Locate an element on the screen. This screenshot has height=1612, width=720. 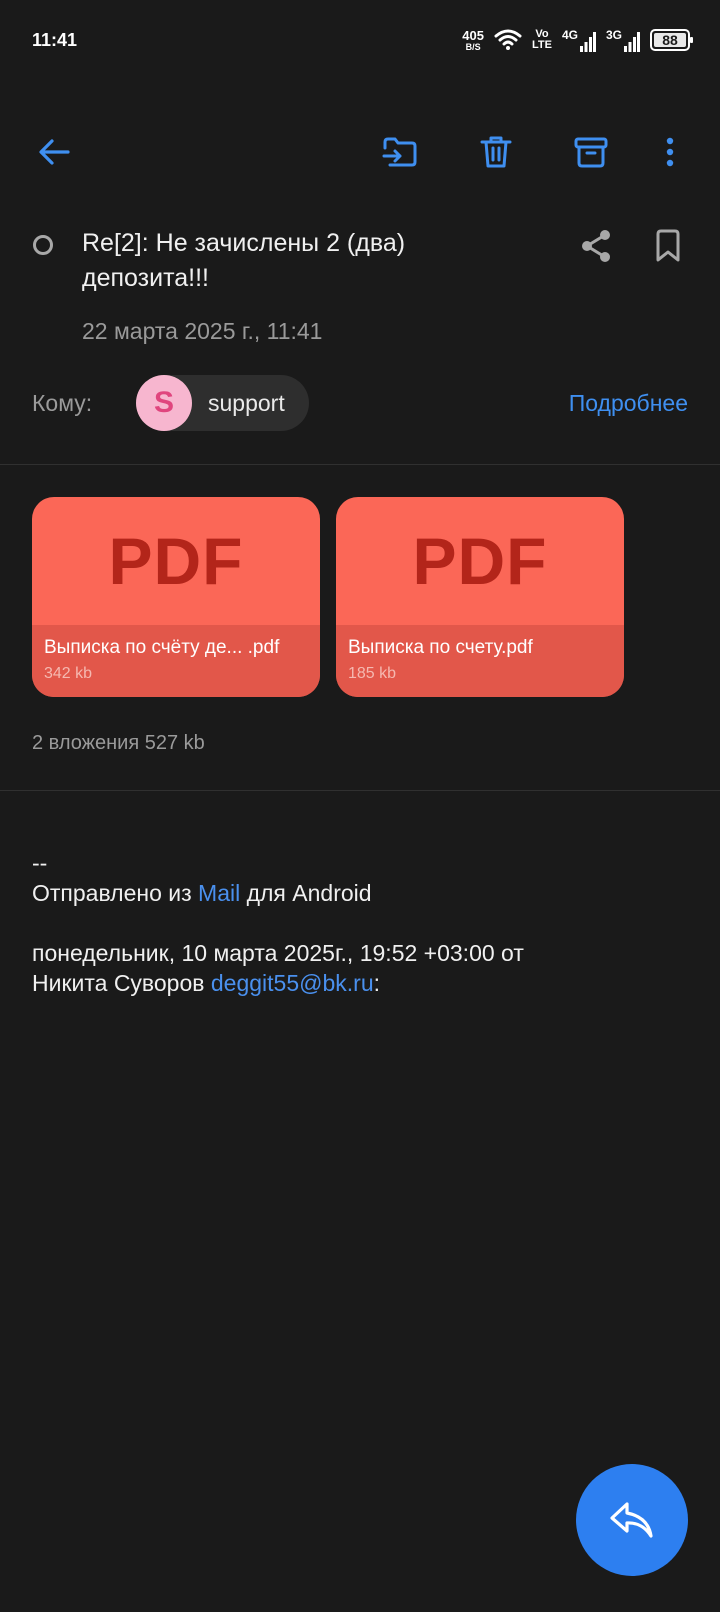
mail-app-link: Mail is located at coordinates (219, 893).